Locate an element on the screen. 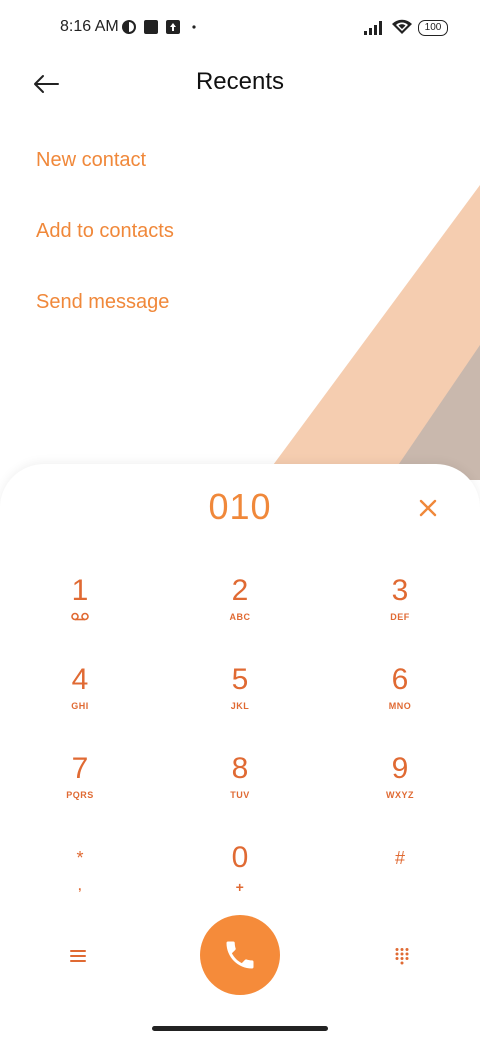 Image resolution: width=480 pixels, height=1040 pixels. phone-icon is located at coordinates (240, 955).